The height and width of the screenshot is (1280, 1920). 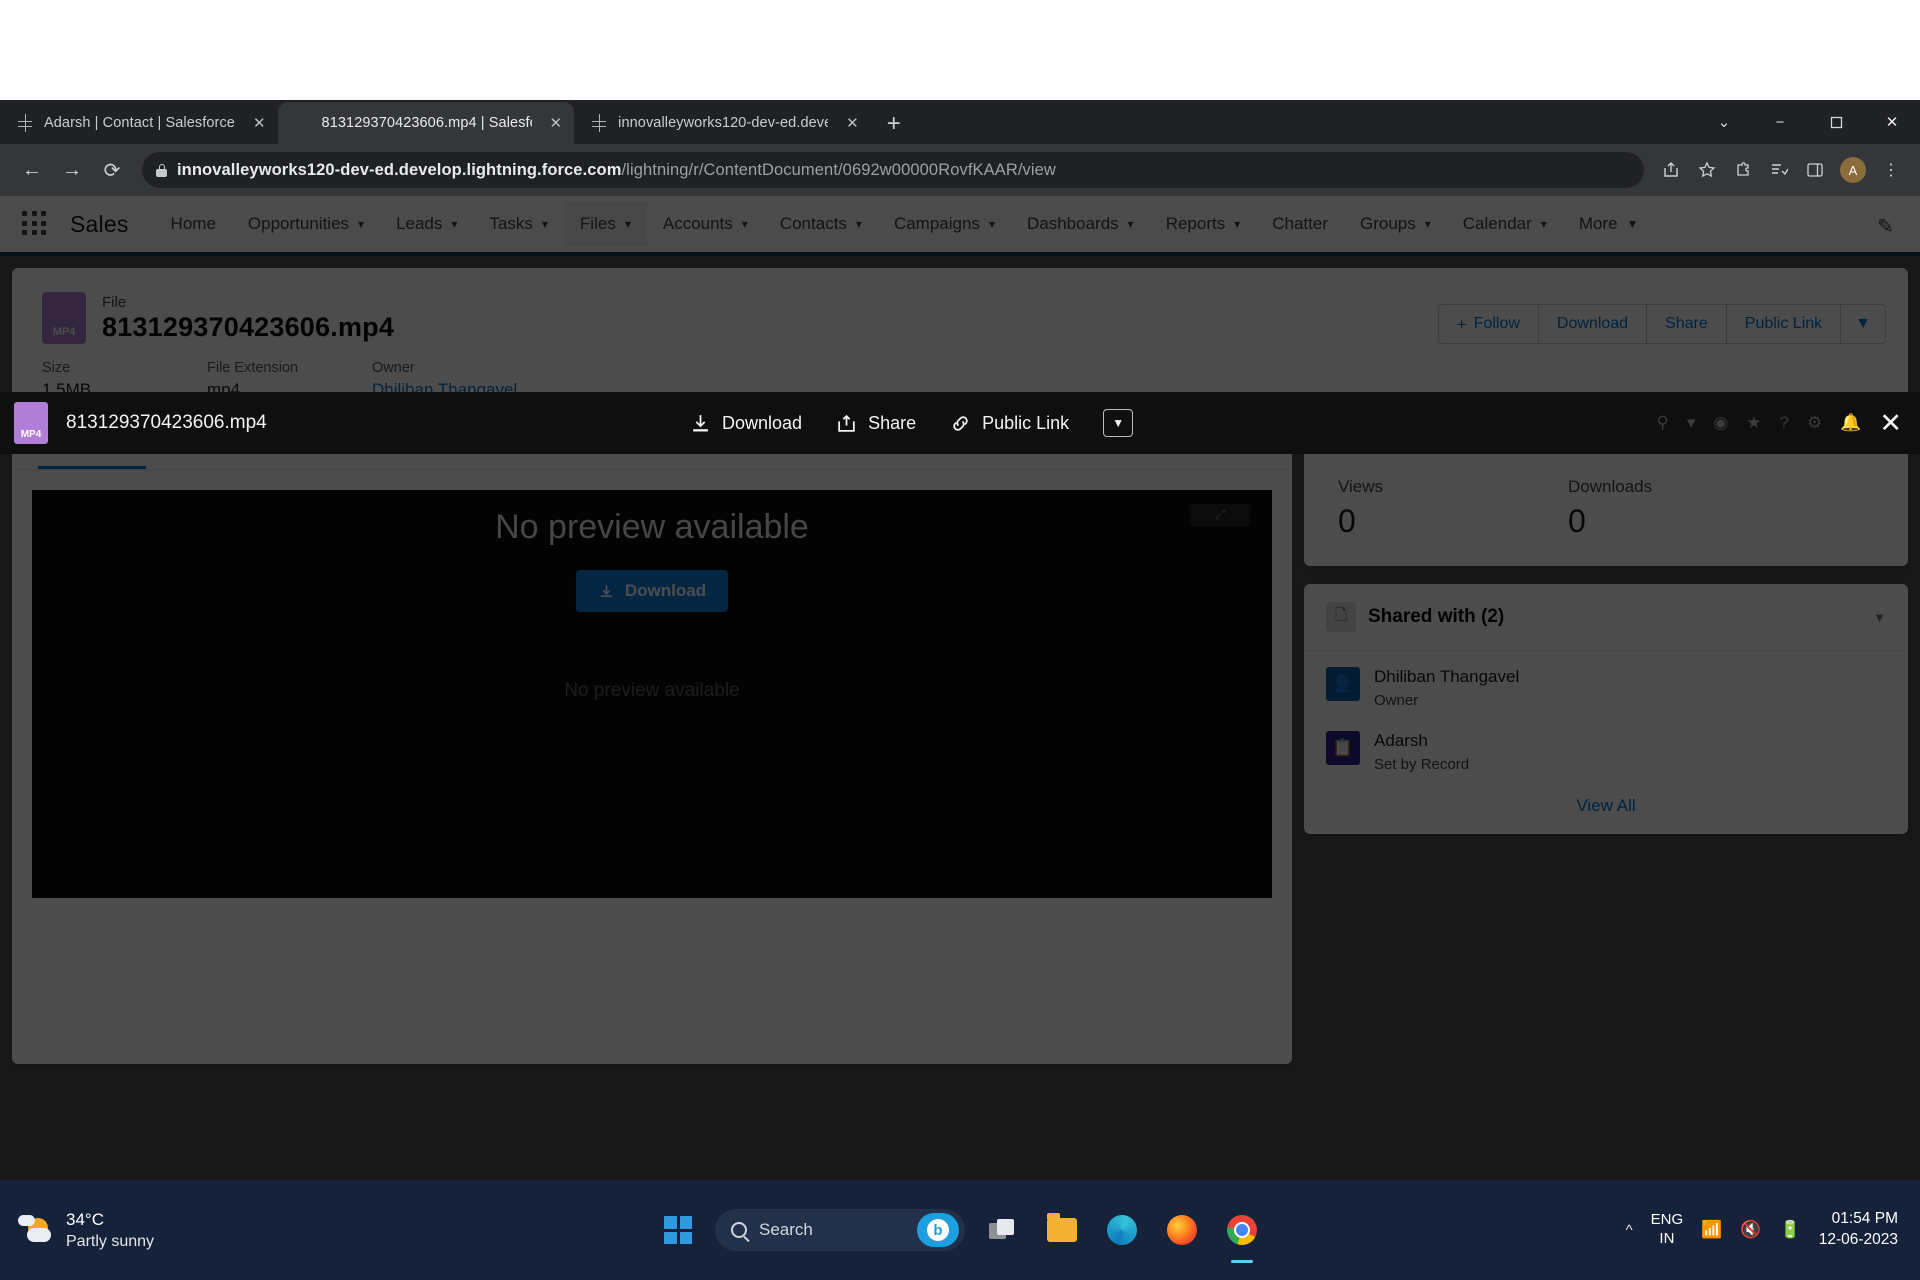 I want to click on extensions-puzzle-icon, so click(x=1743, y=170).